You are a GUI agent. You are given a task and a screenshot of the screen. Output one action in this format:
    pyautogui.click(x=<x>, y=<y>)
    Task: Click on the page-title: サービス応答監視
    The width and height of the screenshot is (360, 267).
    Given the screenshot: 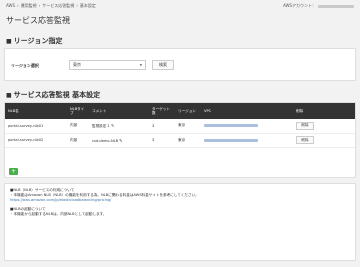 What is the action you would take?
    pyautogui.click(x=38, y=20)
    